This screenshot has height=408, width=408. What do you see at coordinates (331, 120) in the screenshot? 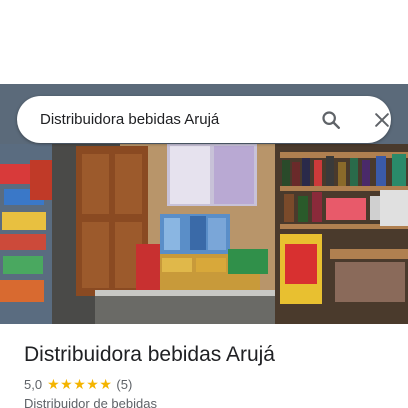
I see `search-icon` at bounding box center [331, 120].